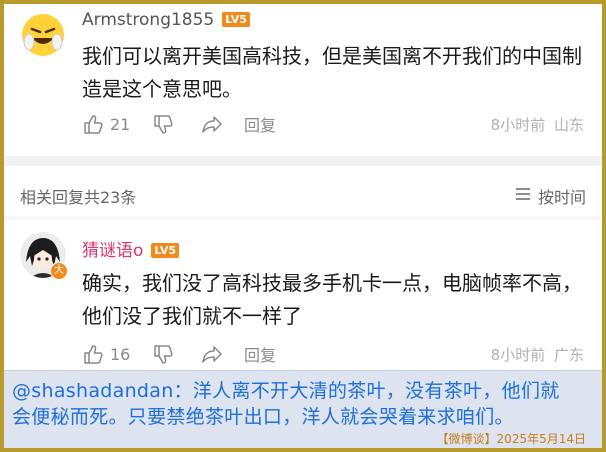 Image resolution: width=606 pixels, height=452 pixels. Describe the element at coordinates (568, 355) in the screenshot. I see `comment-location: 广东` at that location.